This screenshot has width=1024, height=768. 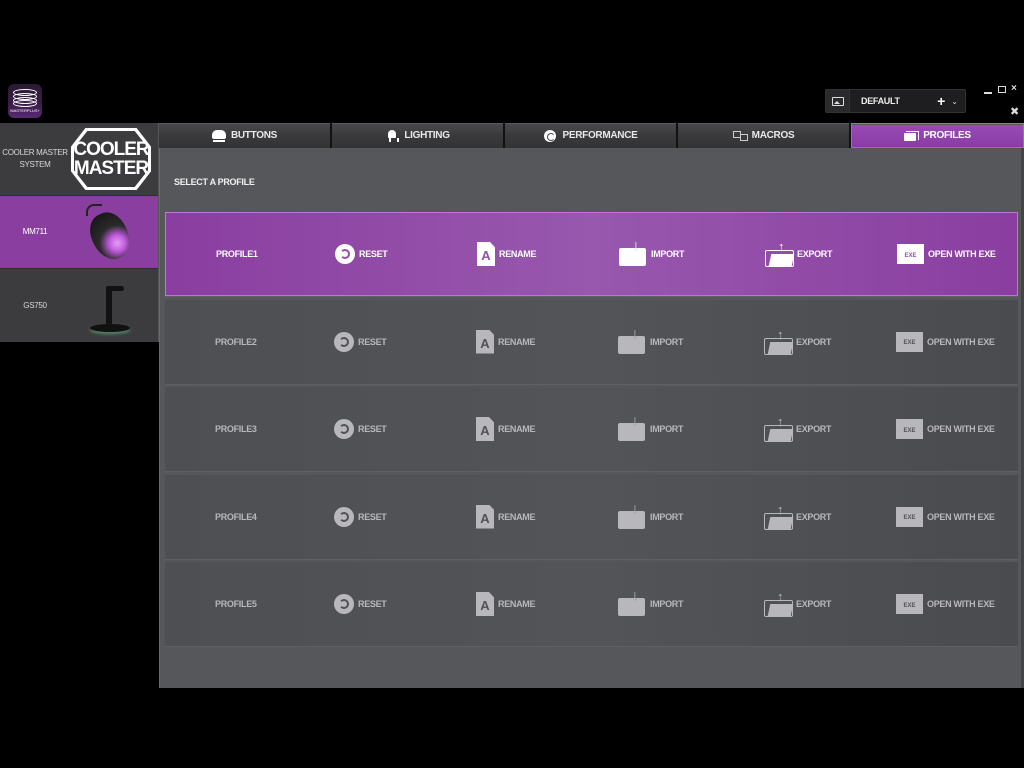 What do you see at coordinates (1014, 88) in the screenshot?
I see `close-button: ×` at bounding box center [1014, 88].